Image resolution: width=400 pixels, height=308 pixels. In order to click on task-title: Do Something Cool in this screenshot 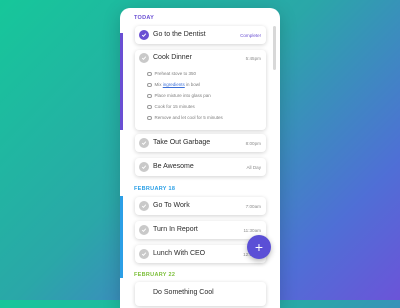, I will do `click(183, 292)`.